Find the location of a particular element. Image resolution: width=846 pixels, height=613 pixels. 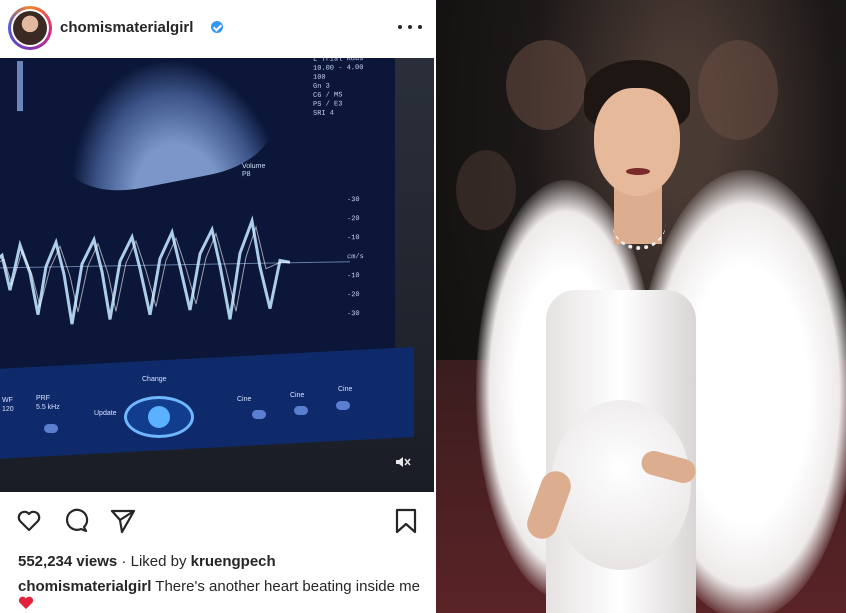

post-header: chomismaterialgirl is located at coordinates (217, 29).